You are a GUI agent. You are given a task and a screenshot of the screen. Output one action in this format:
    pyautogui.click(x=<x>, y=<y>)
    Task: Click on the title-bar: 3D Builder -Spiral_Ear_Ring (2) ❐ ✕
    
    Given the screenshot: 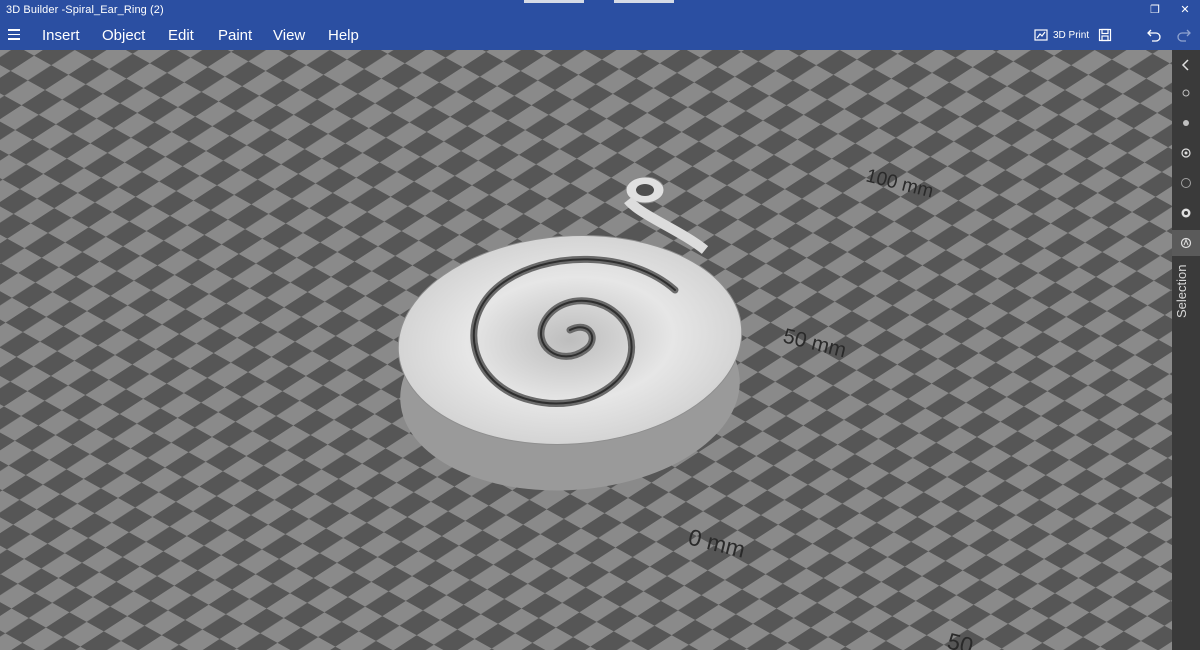 What is the action you would take?
    pyautogui.click(x=600, y=10)
    